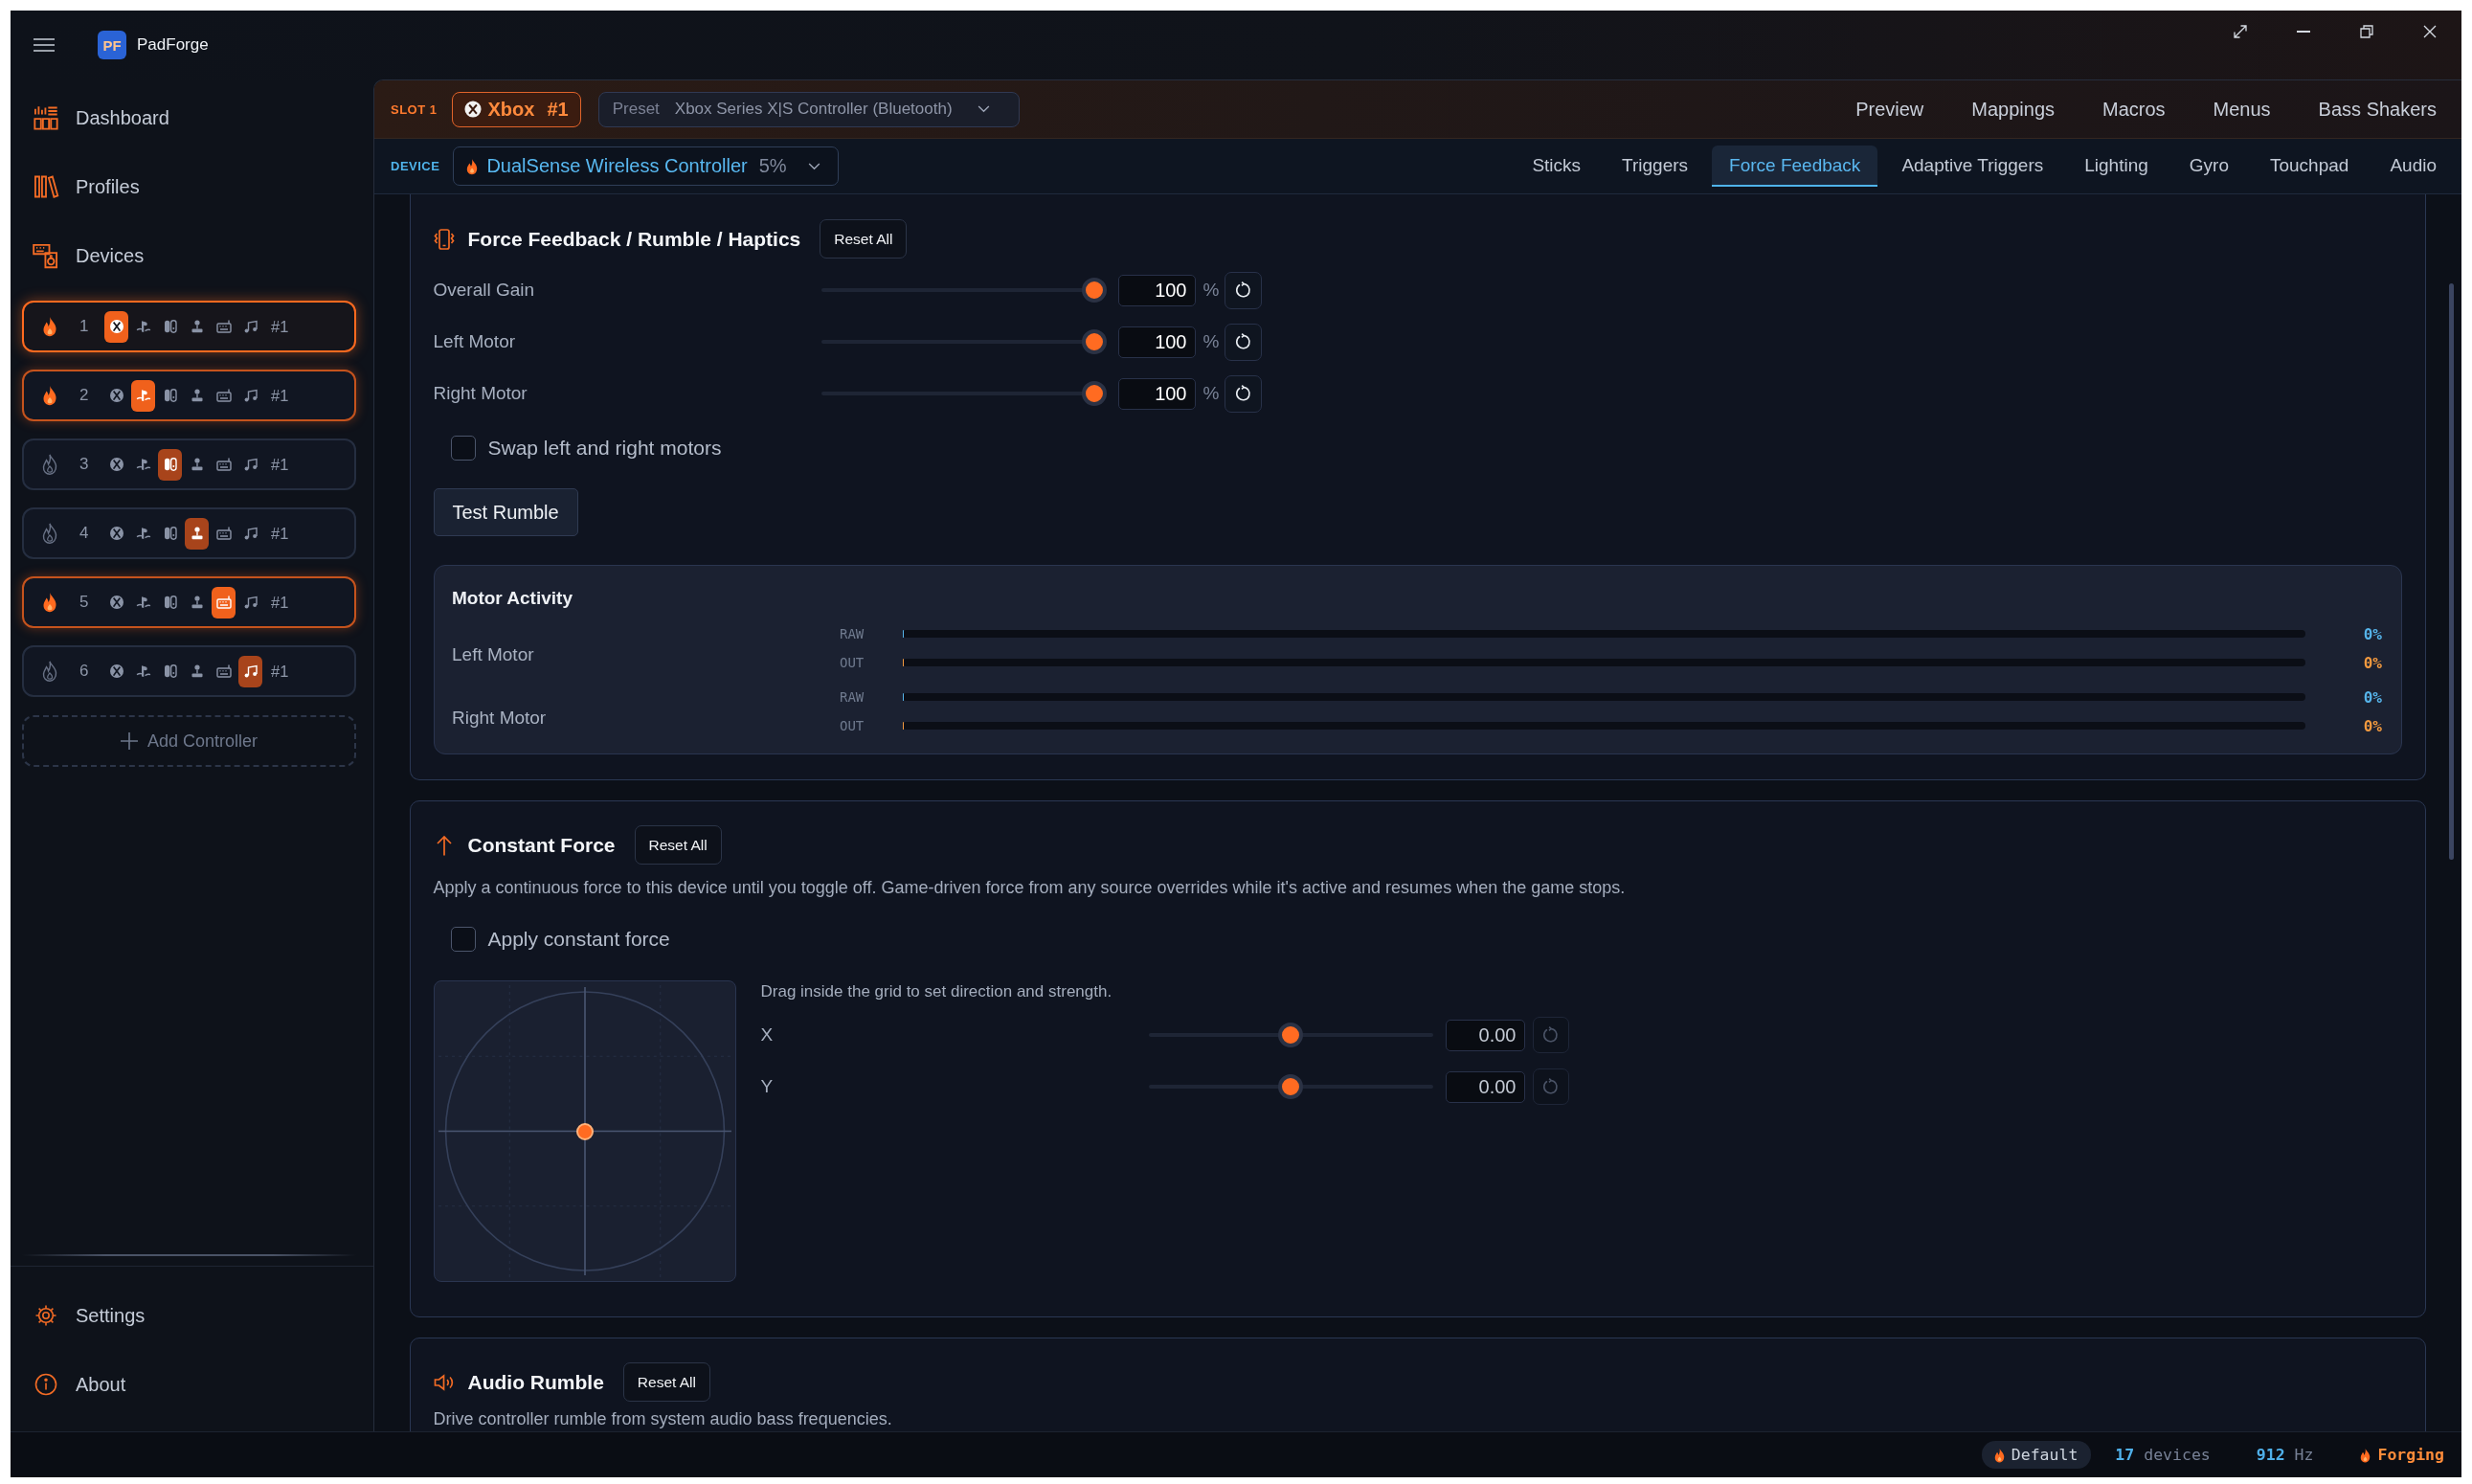 The height and width of the screenshot is (1484, 2472). What do you see at coordinates (189, 602) in the screenshot?
I see `controller-slot: 5 #1` at bounding box center [189, 602].